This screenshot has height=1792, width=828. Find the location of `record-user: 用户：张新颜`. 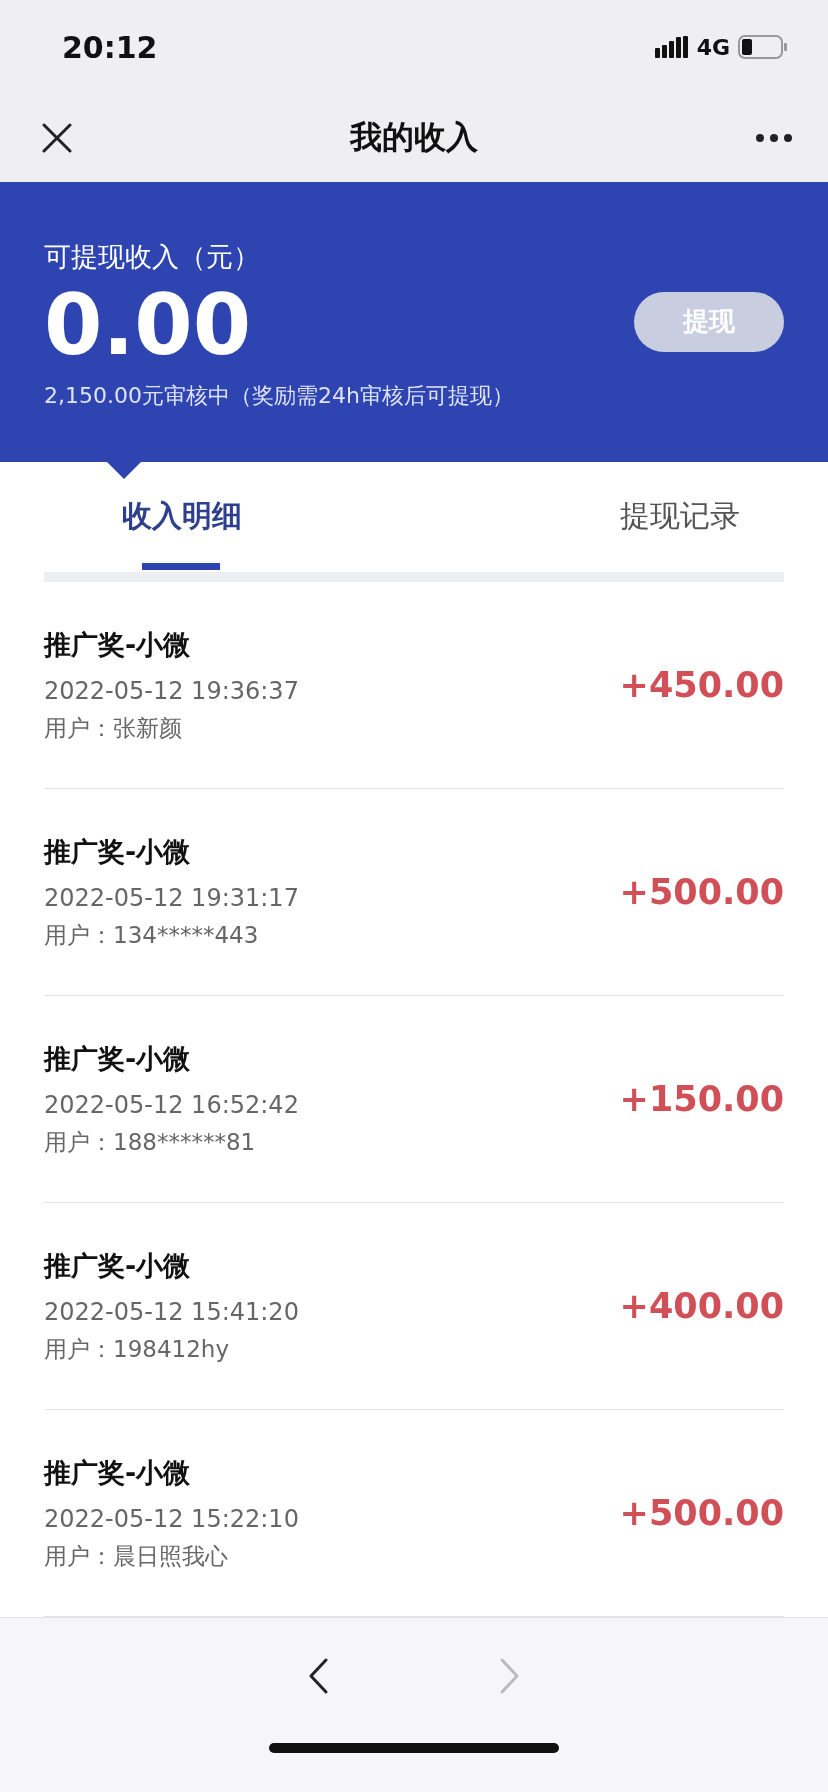

record-user: 用户：张新颜 is located at coordinates (113, 728).